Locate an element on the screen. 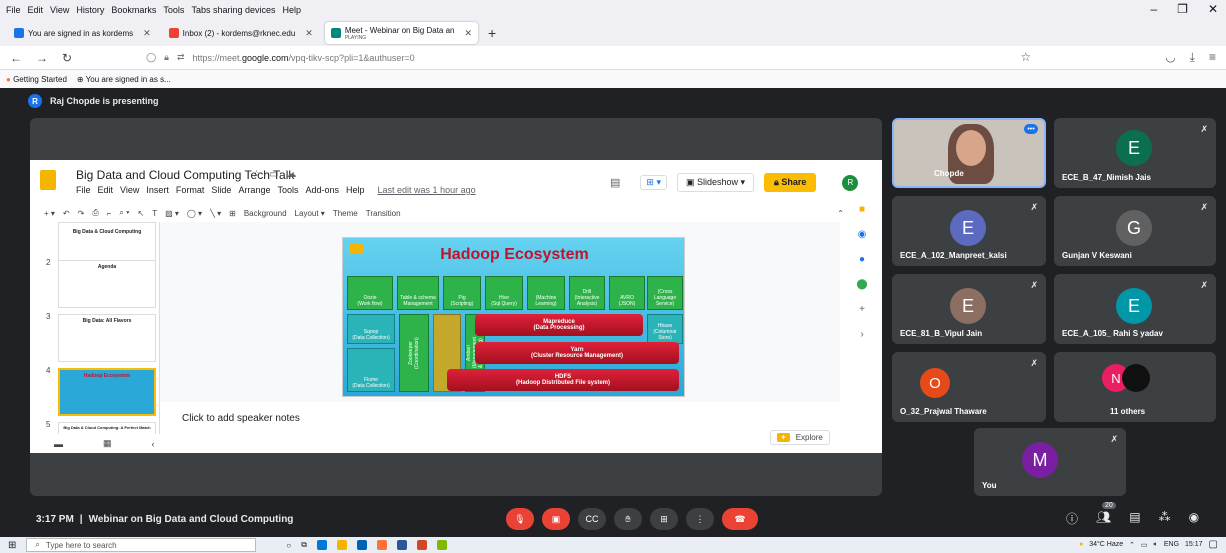 The height and width of the screenshot is (553, 1226). reload-icon: ↻ is located at coordinates (67, 58).